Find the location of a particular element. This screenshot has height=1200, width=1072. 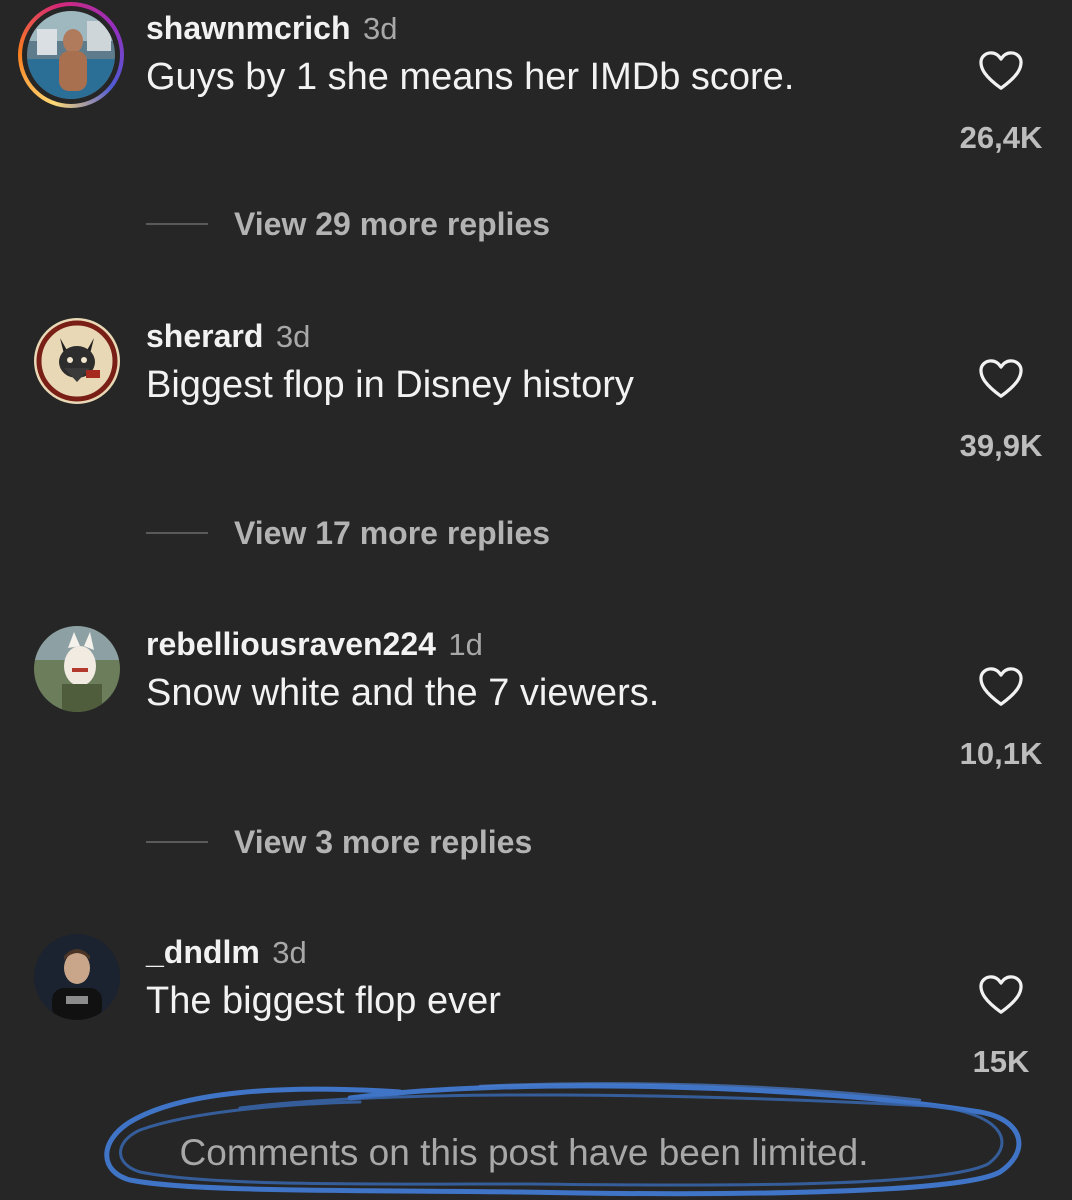

like-control: 39,9K is located at coordinates (1001, 411).